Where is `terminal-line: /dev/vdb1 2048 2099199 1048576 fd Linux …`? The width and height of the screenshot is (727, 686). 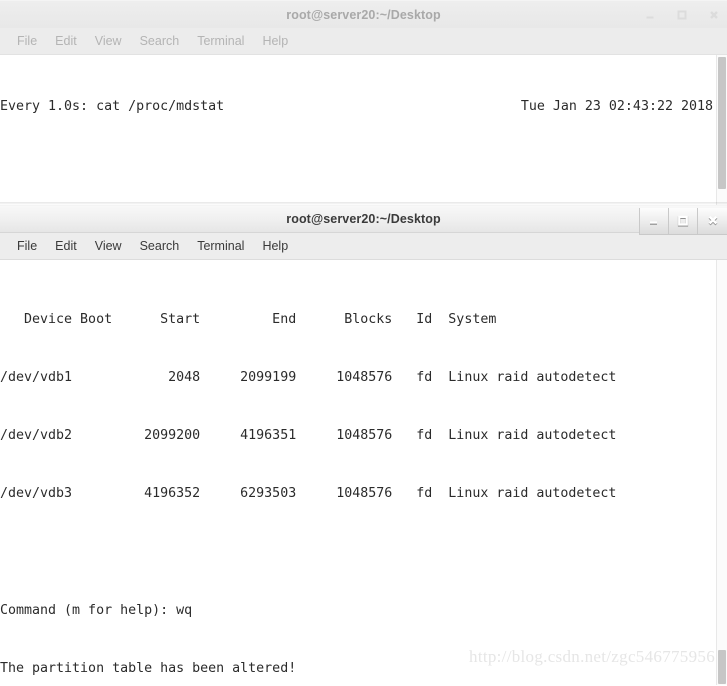
terminal-line: /dev/vdb1 2048 2099199 1048576 fd Linux … is located at coordinates (308, 378).